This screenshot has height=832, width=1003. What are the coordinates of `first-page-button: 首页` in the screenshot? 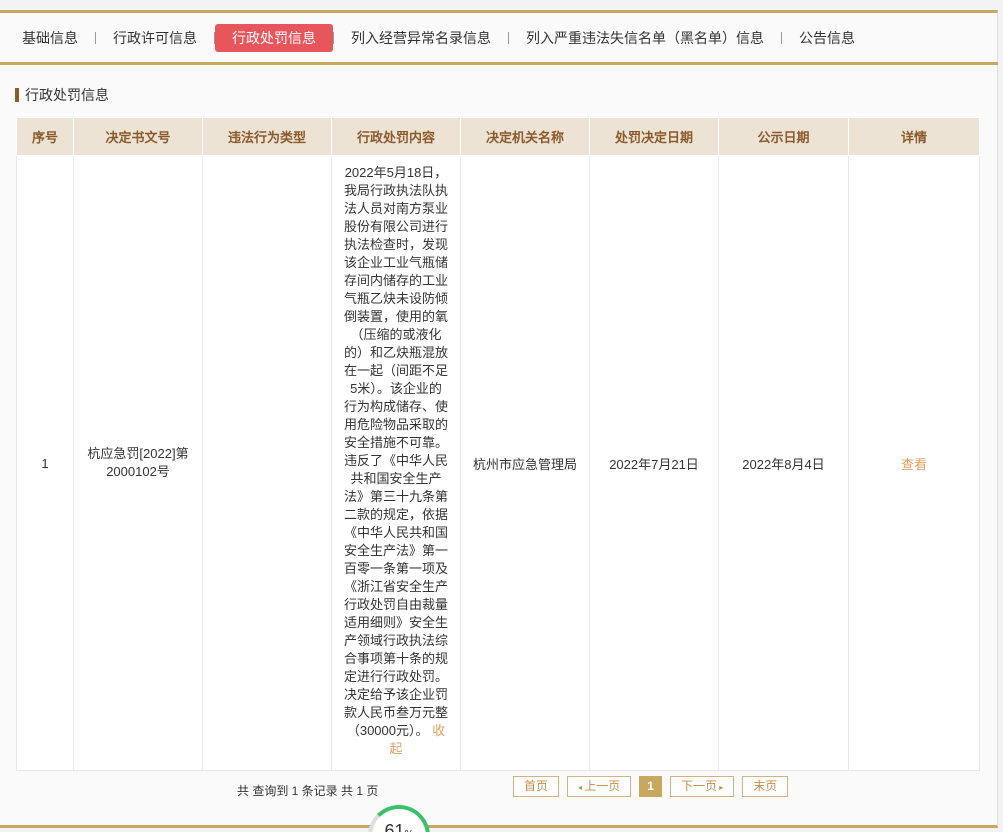 It's located at (536, 786).